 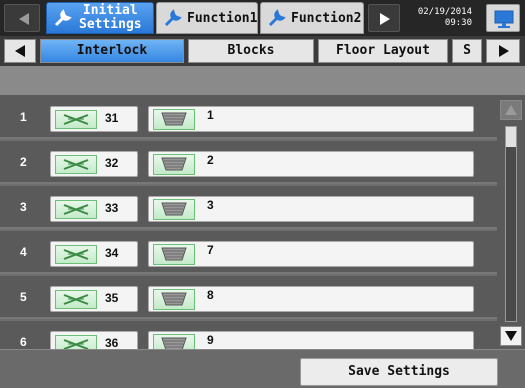 What do you see at coordinates (444, 12) in the screenshot?
I see `date-text: 02/19/2014` at bounding box center [444, 12].